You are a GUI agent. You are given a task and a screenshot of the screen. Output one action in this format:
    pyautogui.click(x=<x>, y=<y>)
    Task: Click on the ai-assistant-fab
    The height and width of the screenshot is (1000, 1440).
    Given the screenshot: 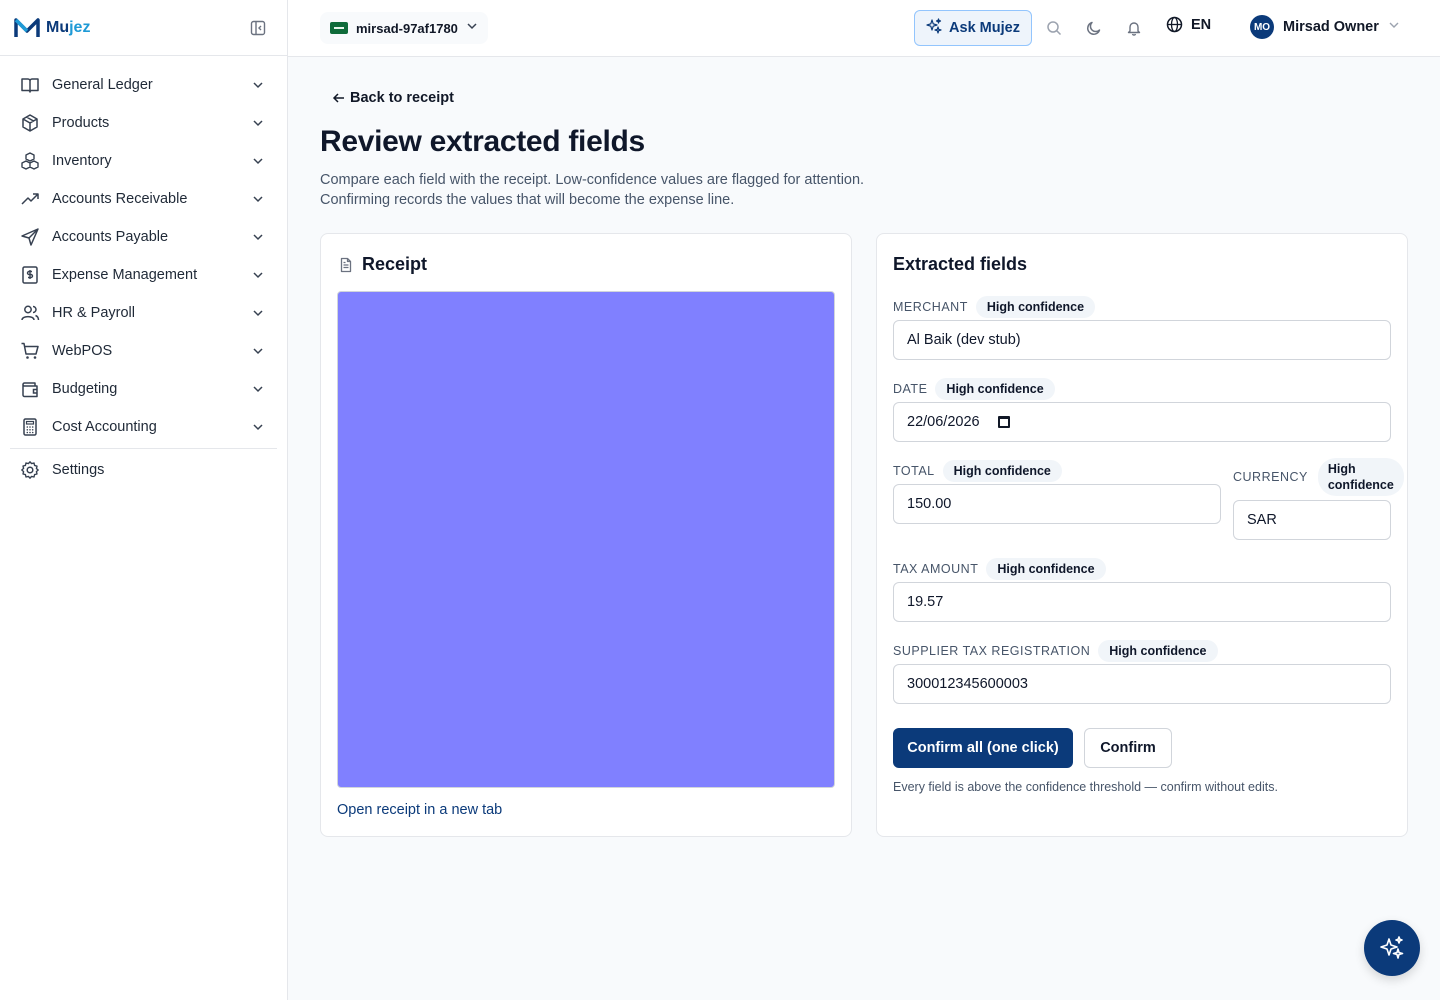 What is the action you would take?
    pyautogui.click(x=1392, y=948)
    